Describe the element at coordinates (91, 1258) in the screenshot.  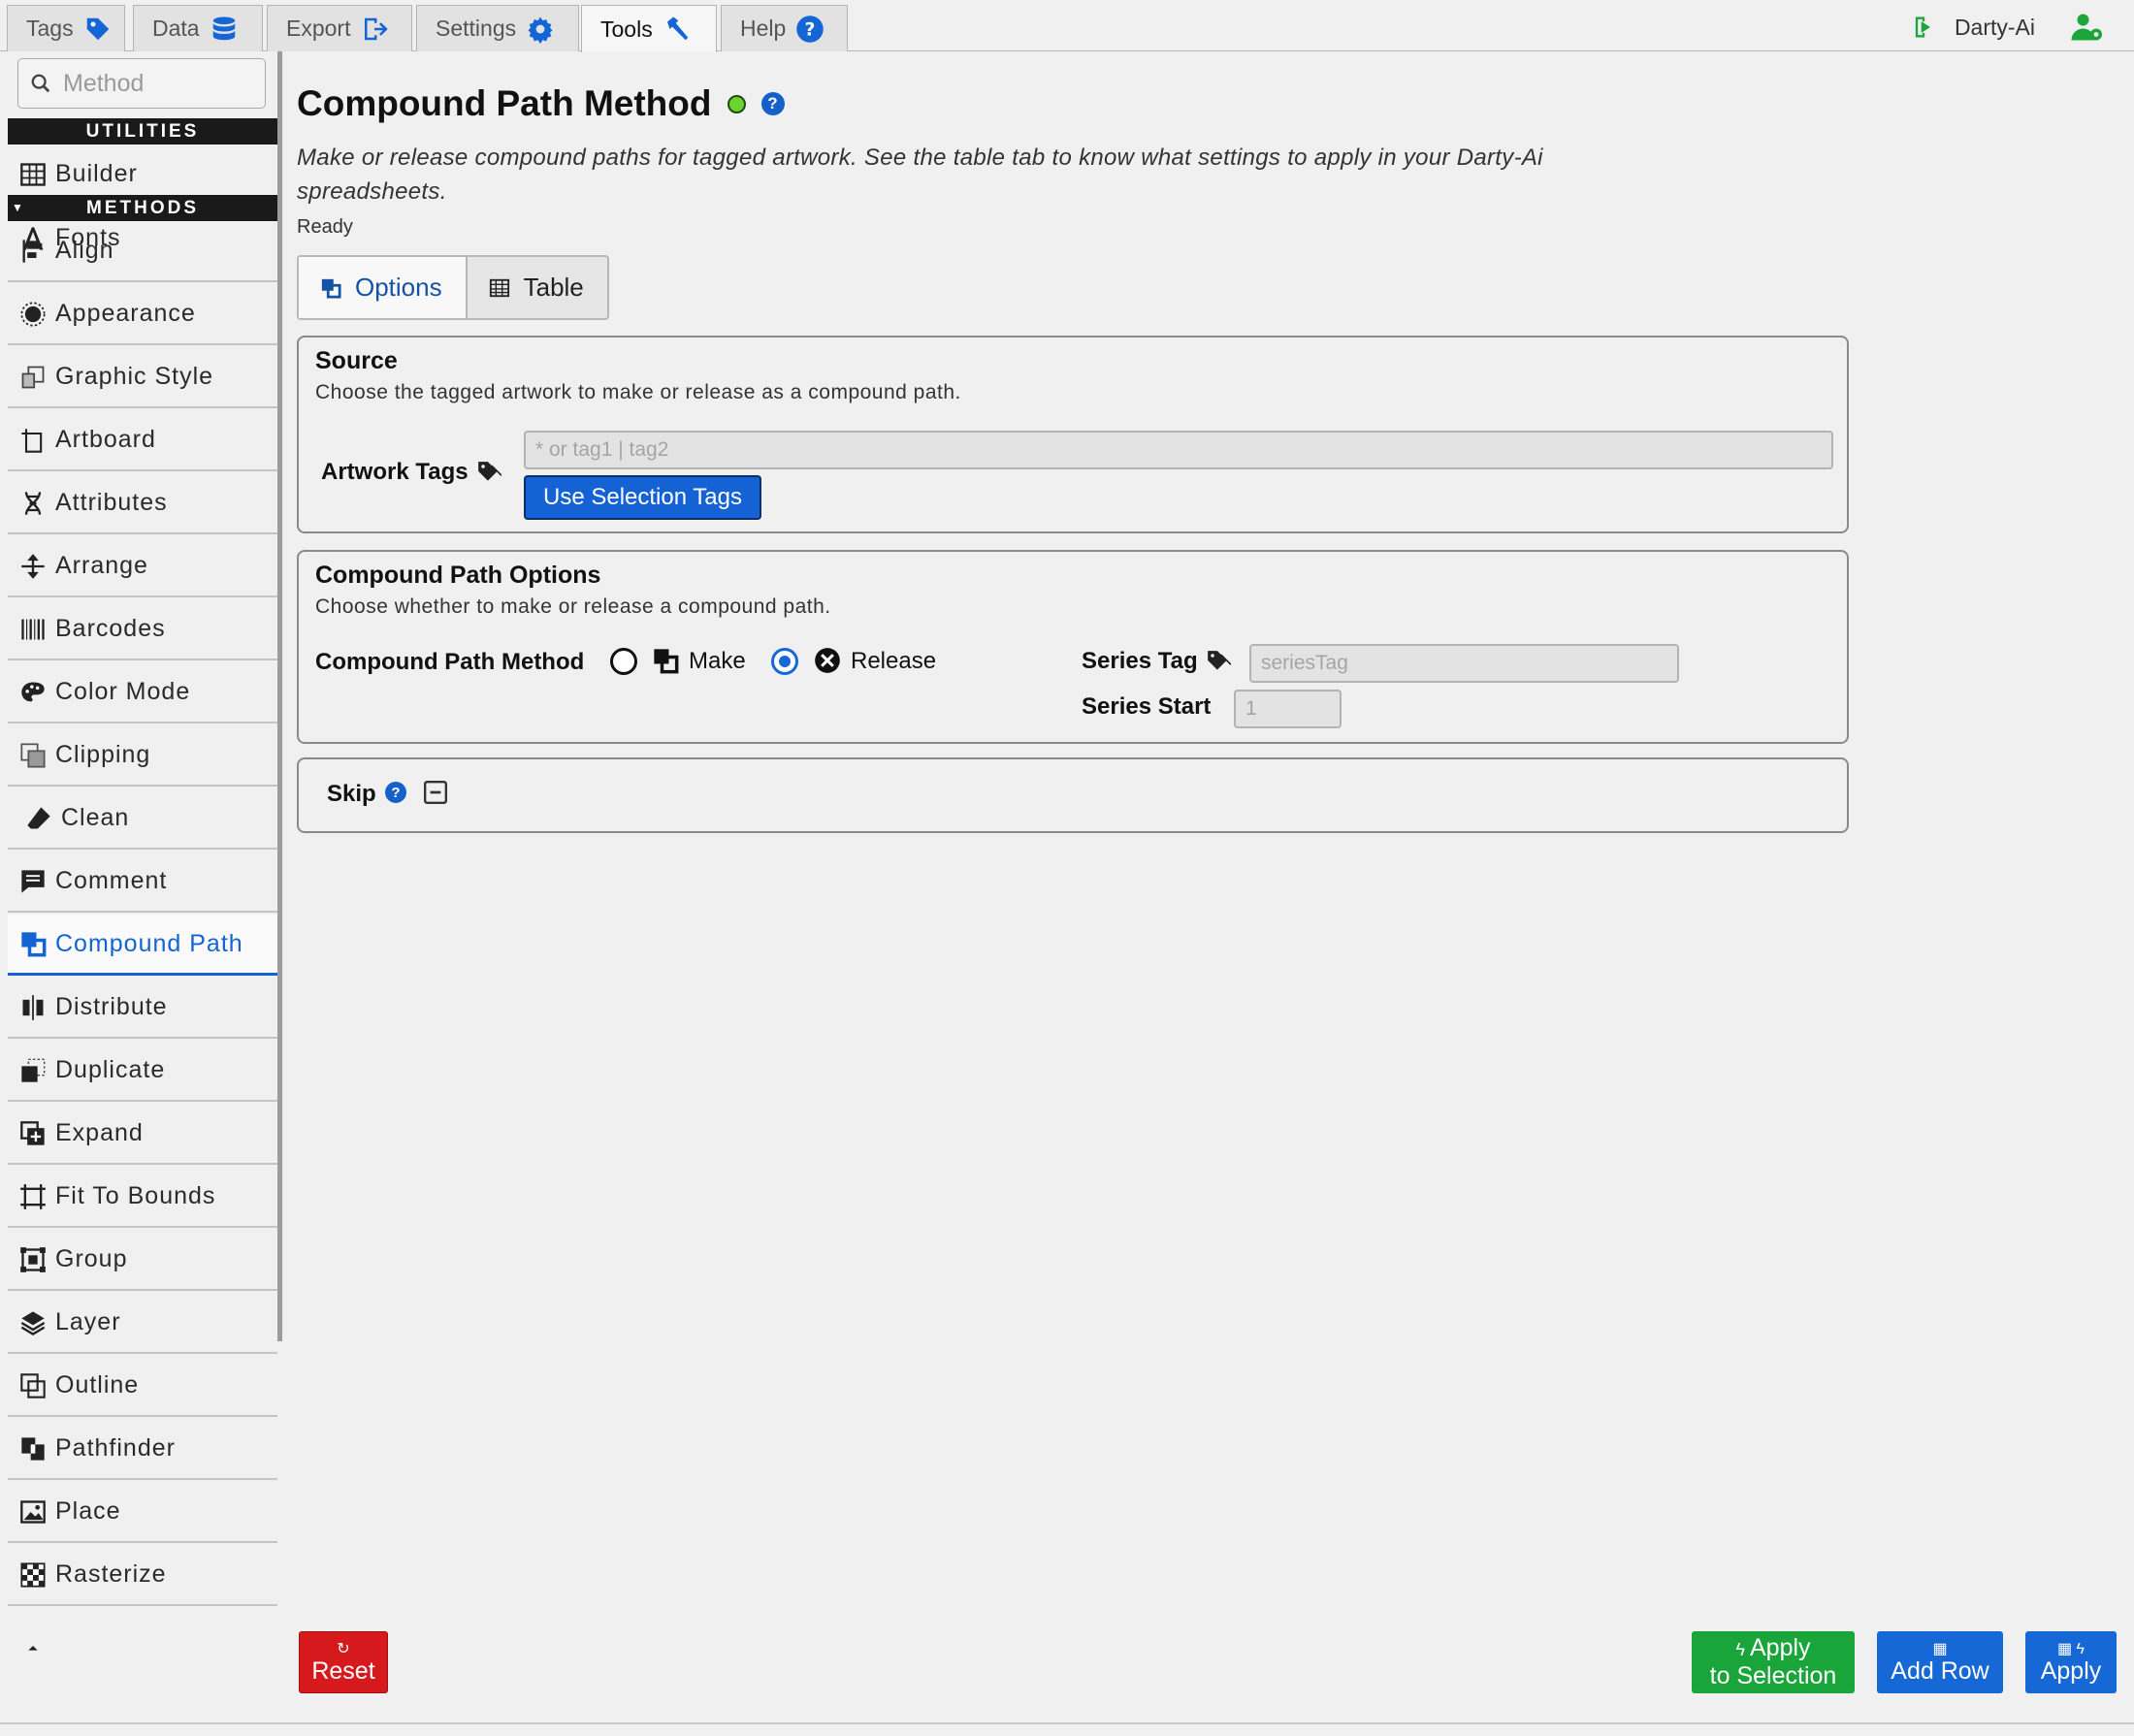
I see `sidebar-item-label: Group` at that location.